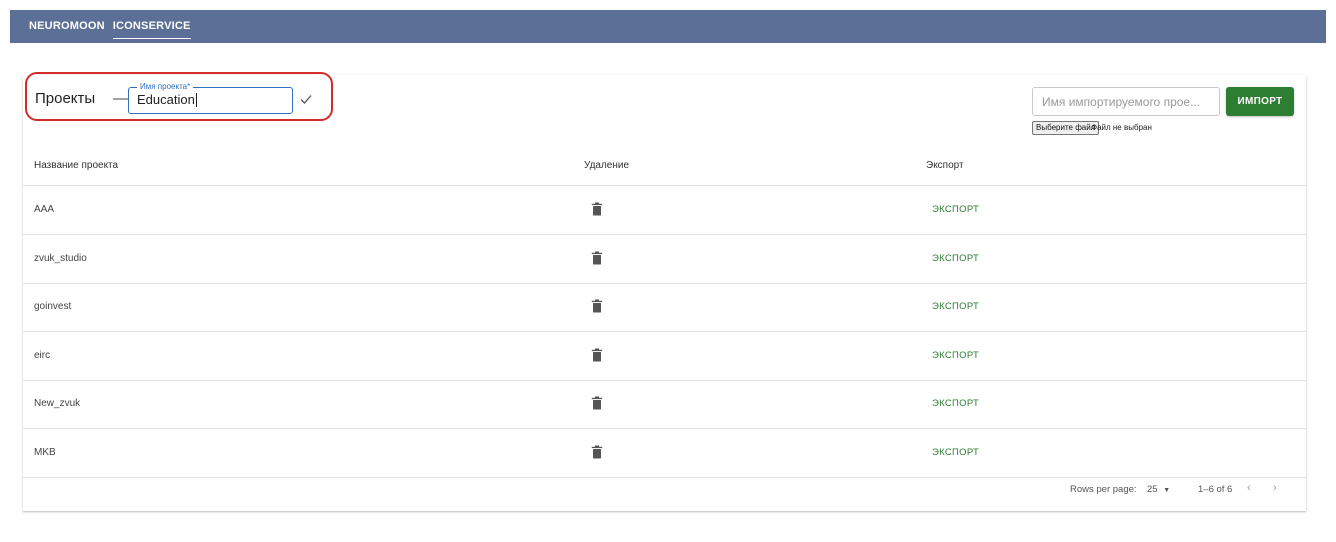  I want to click on table-row: eirc ЭКСПОРТ, so click(664, 356).